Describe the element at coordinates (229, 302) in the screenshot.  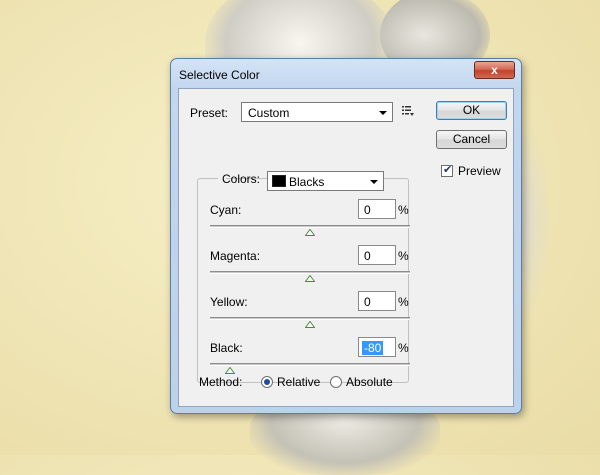
I see `slider-label: Yellow:` at that location.